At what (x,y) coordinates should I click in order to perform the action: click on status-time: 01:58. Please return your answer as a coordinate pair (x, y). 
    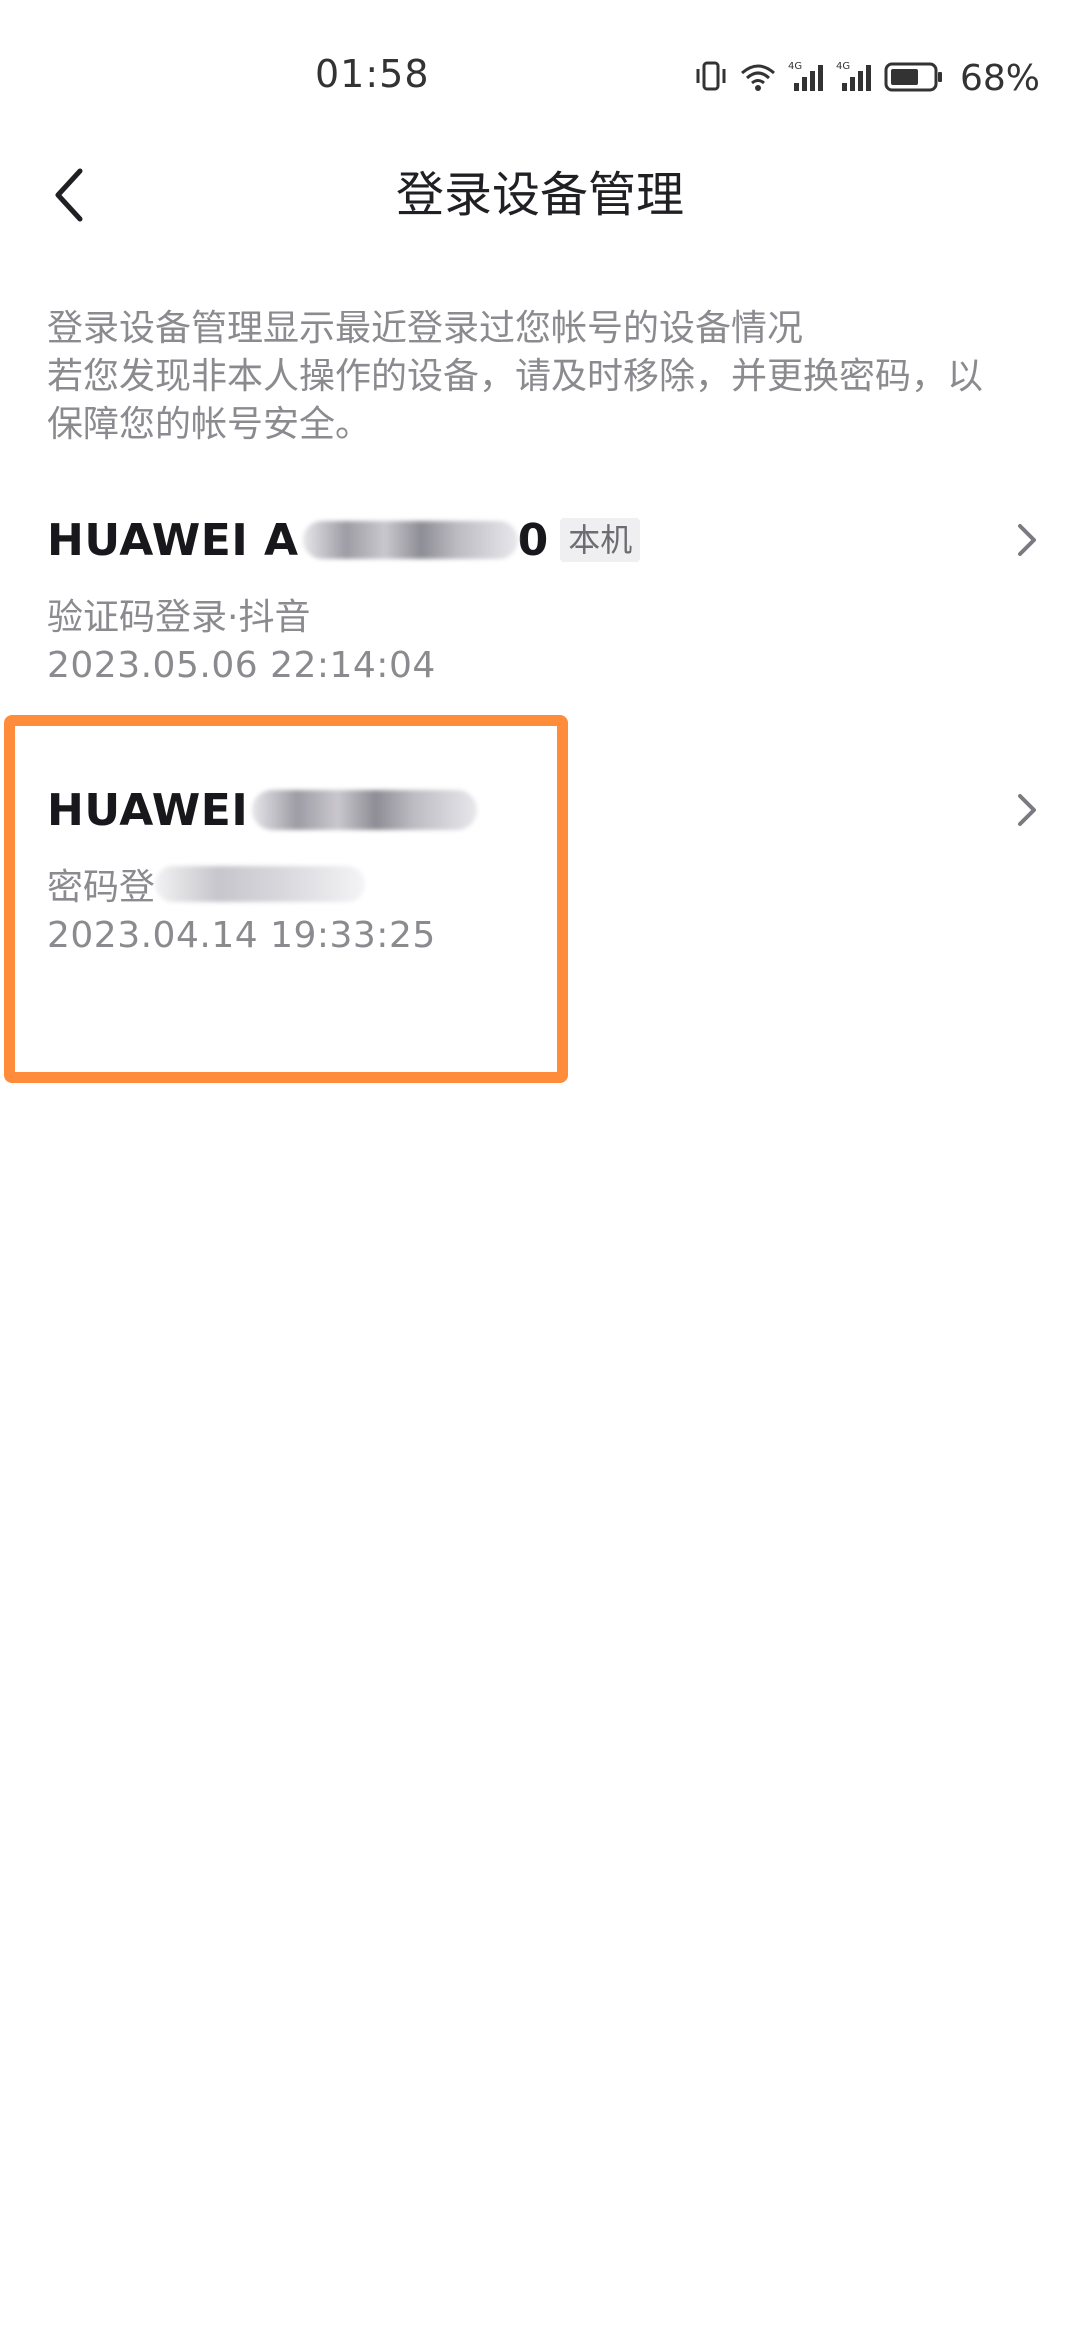
    Looking at the image, I should click on (372, 74).